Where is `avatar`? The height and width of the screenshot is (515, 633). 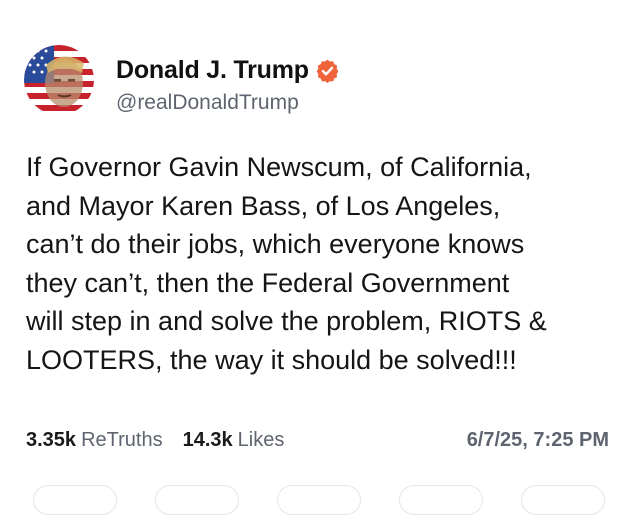
avatar is located at coordinates (59, 80).